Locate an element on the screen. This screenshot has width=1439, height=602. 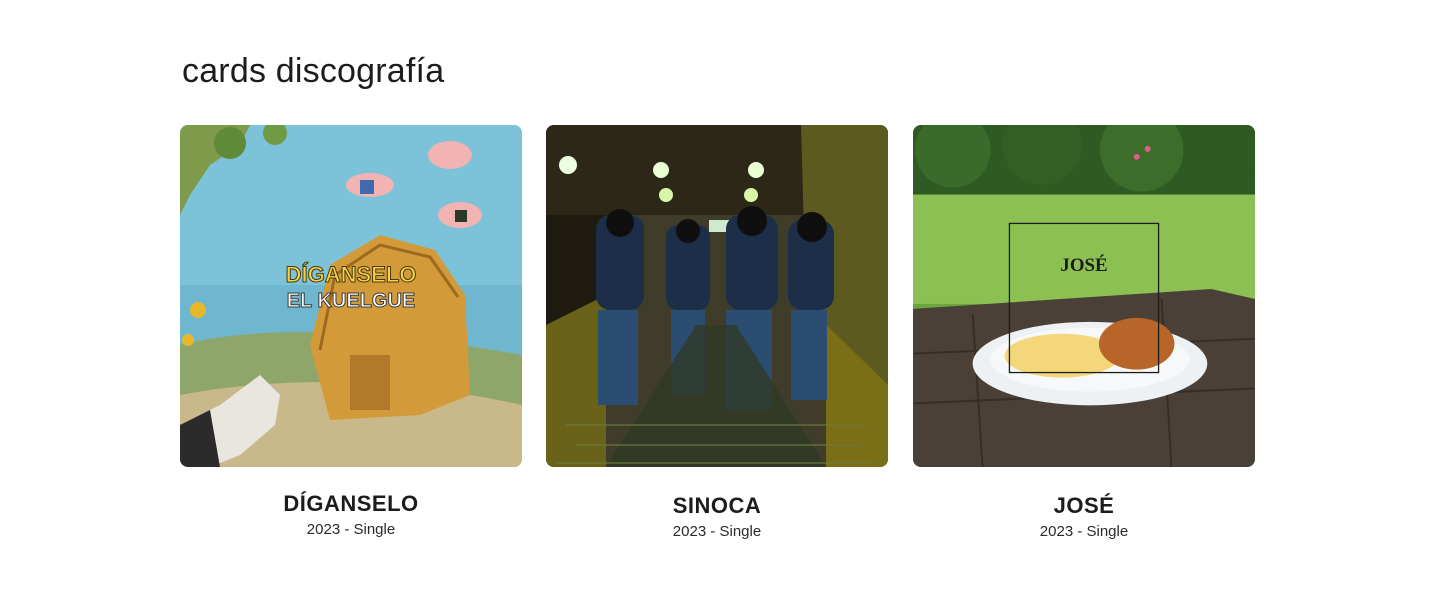
album-title: JOSÉ is located at coordinates (1084, 505).